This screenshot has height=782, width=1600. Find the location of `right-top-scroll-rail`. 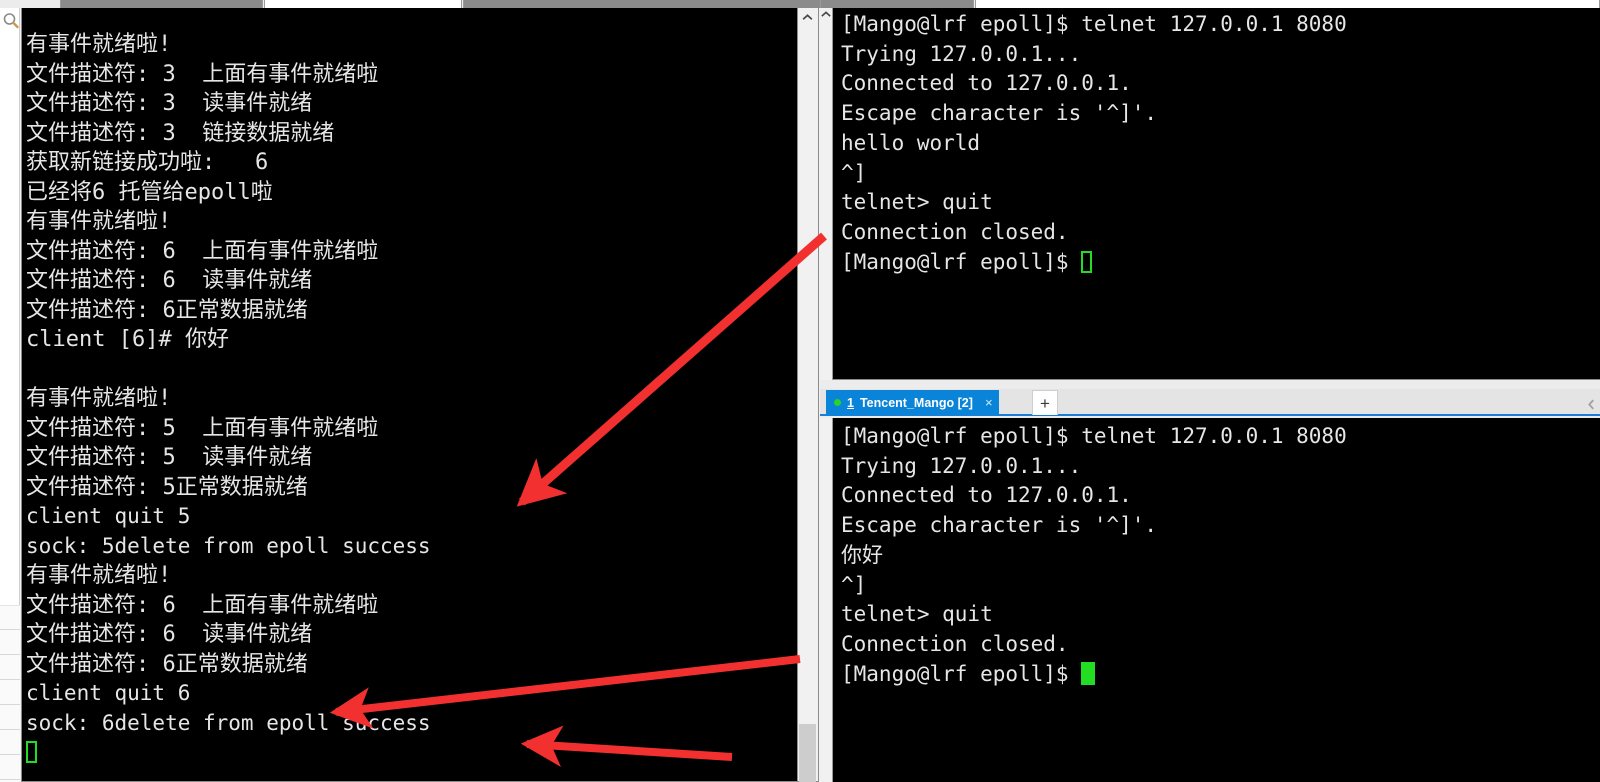

right-top-scroll-rail is located at coordinates (826, 194).